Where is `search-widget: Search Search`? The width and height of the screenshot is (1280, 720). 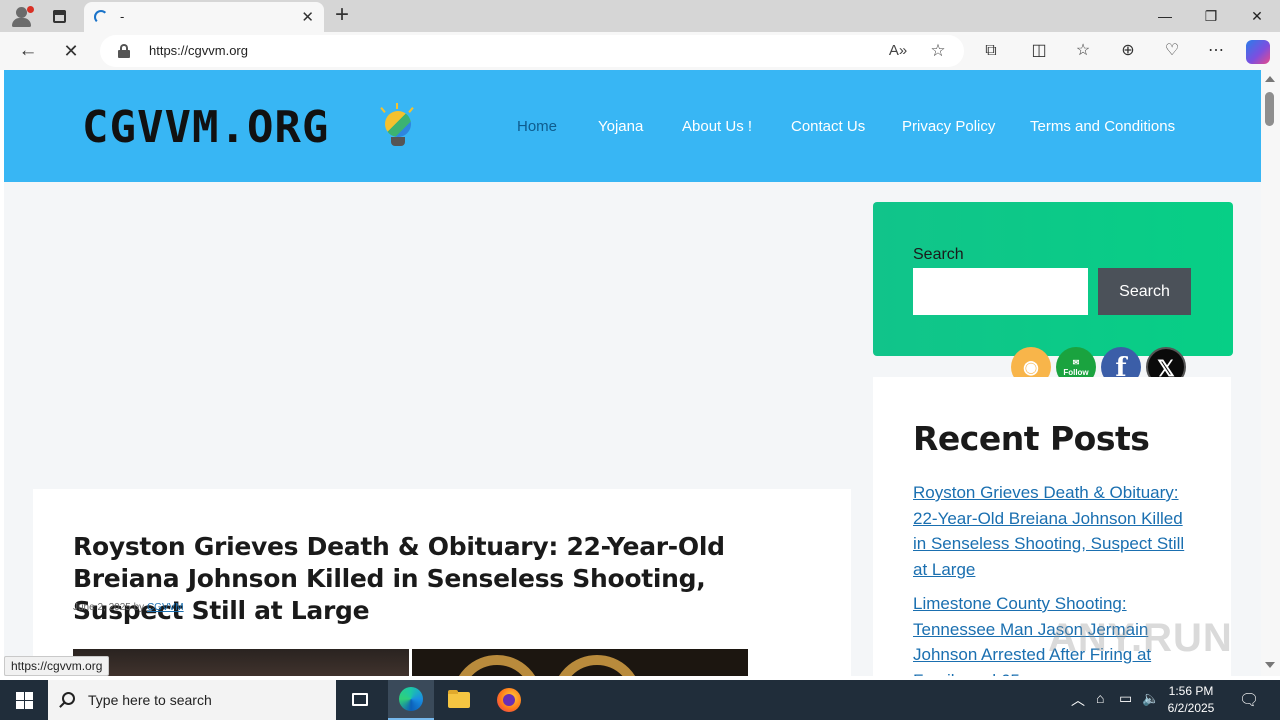
search-widget: Search Search is located at coordinates (1053, 279).